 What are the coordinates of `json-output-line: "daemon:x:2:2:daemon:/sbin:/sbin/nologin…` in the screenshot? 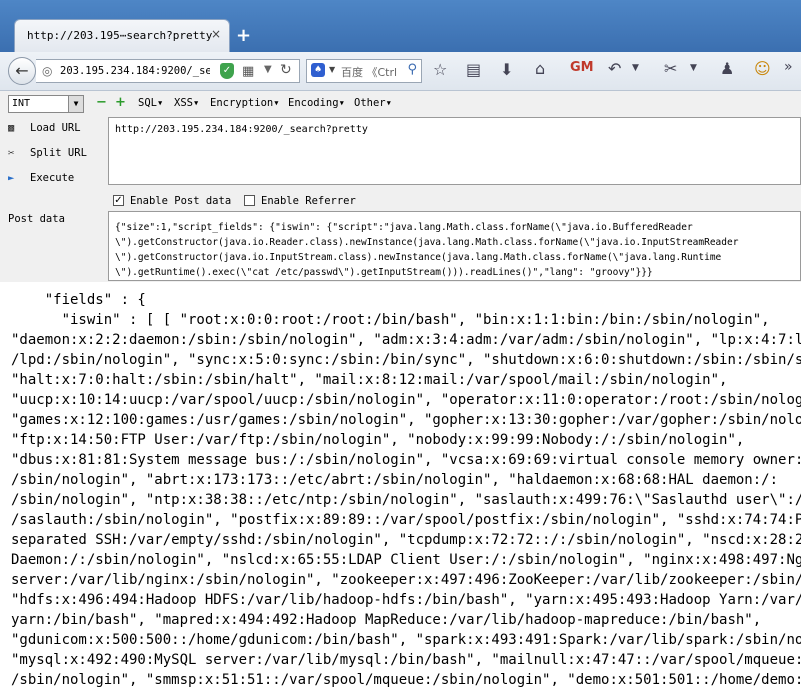 It's located at (406, 340).